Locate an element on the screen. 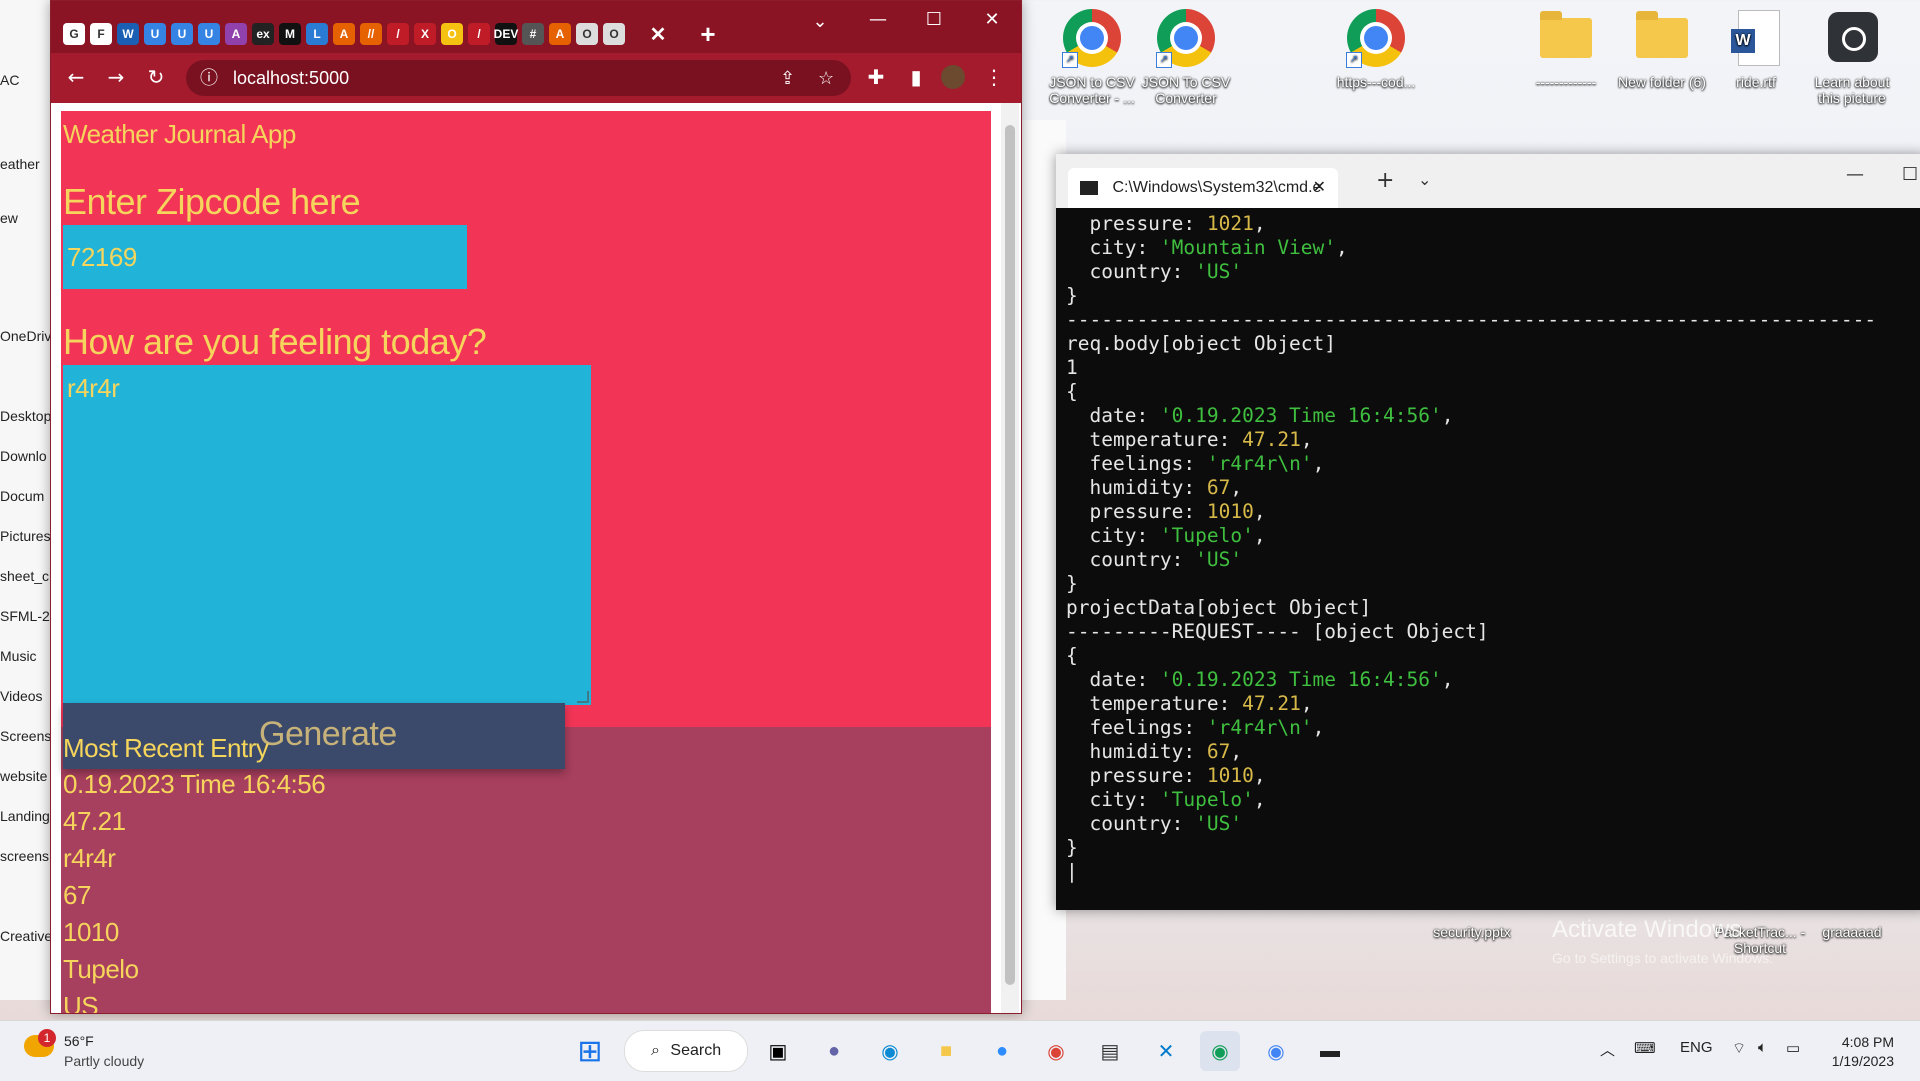 This screenshot has height=1081, width=1920. explorer-item: Music is located at coordinates (18, 656).